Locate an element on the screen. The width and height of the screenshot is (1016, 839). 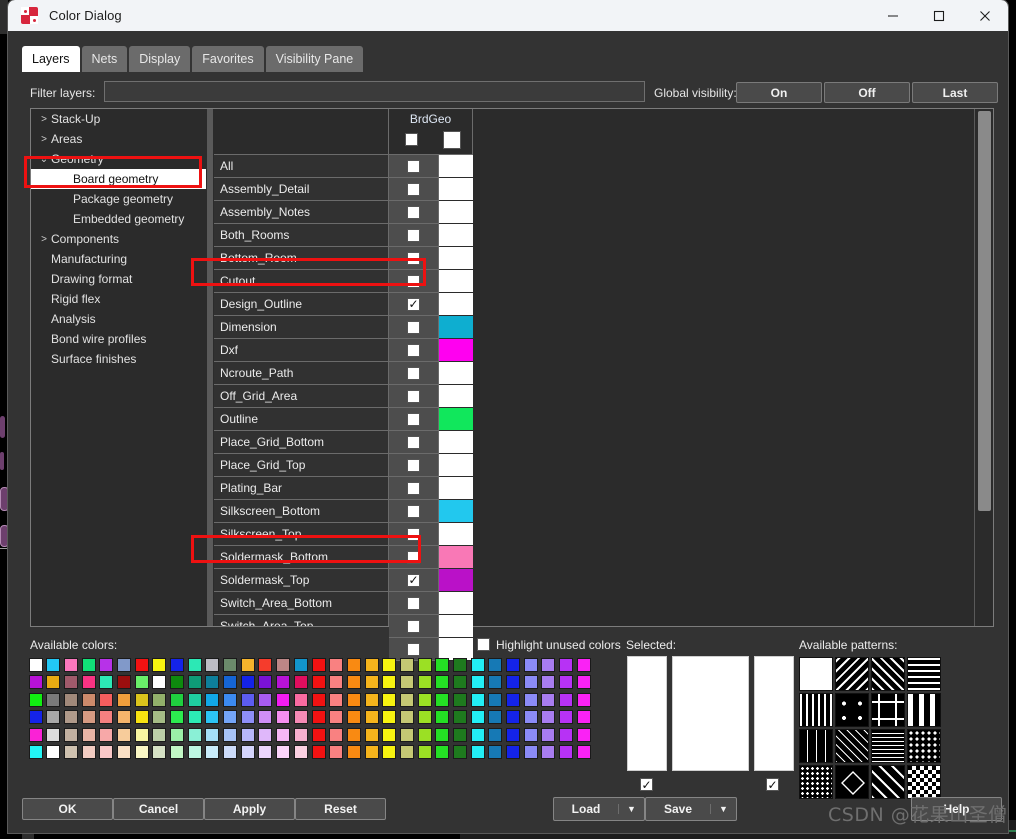
layer-row-place_grid_bottom: Place_Grid_Bottom is located at coordinates (301, 442).